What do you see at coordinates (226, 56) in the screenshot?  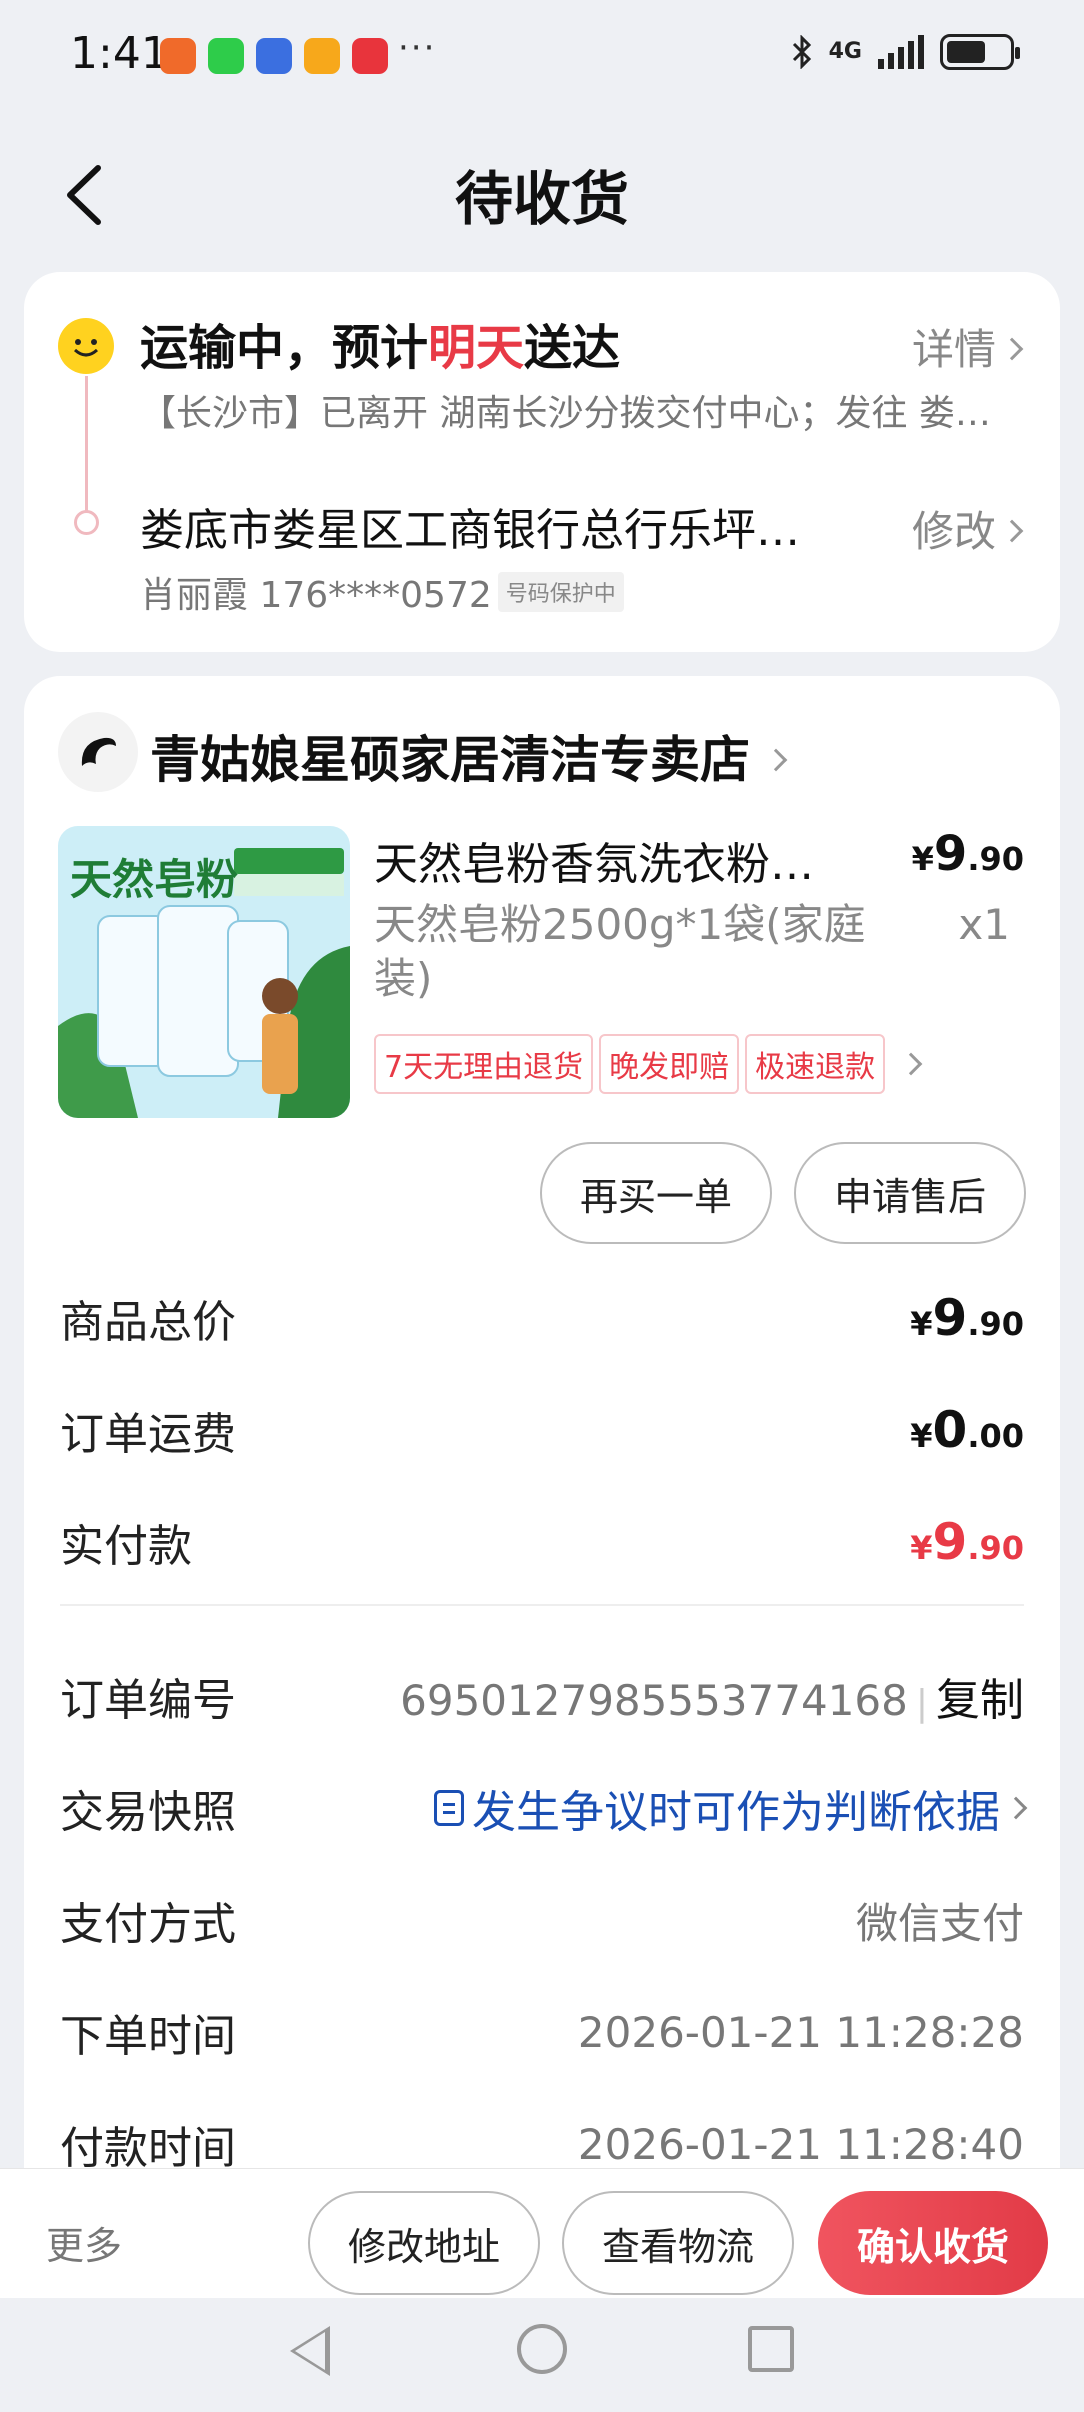 I see `wechat-icon` at bounding box center [226, 56].